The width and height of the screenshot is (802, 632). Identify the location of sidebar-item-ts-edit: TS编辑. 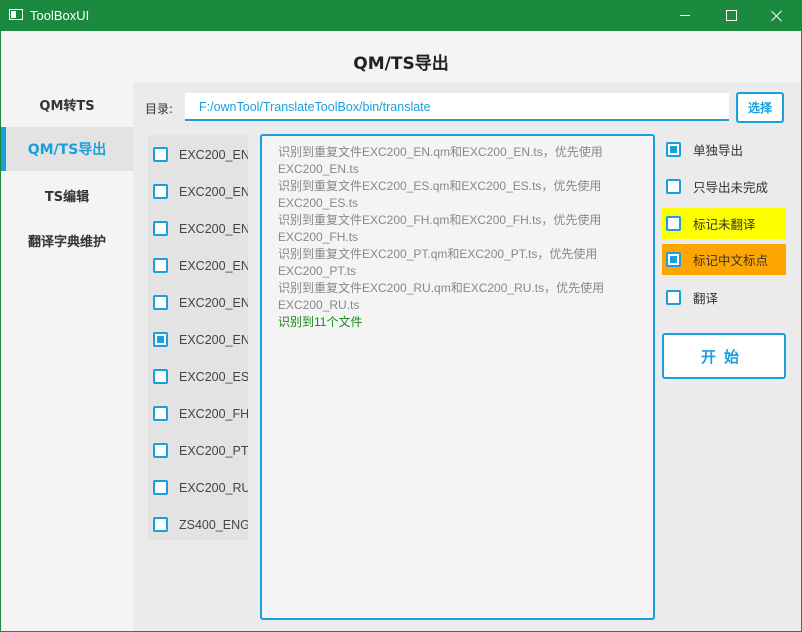
(67, 195).